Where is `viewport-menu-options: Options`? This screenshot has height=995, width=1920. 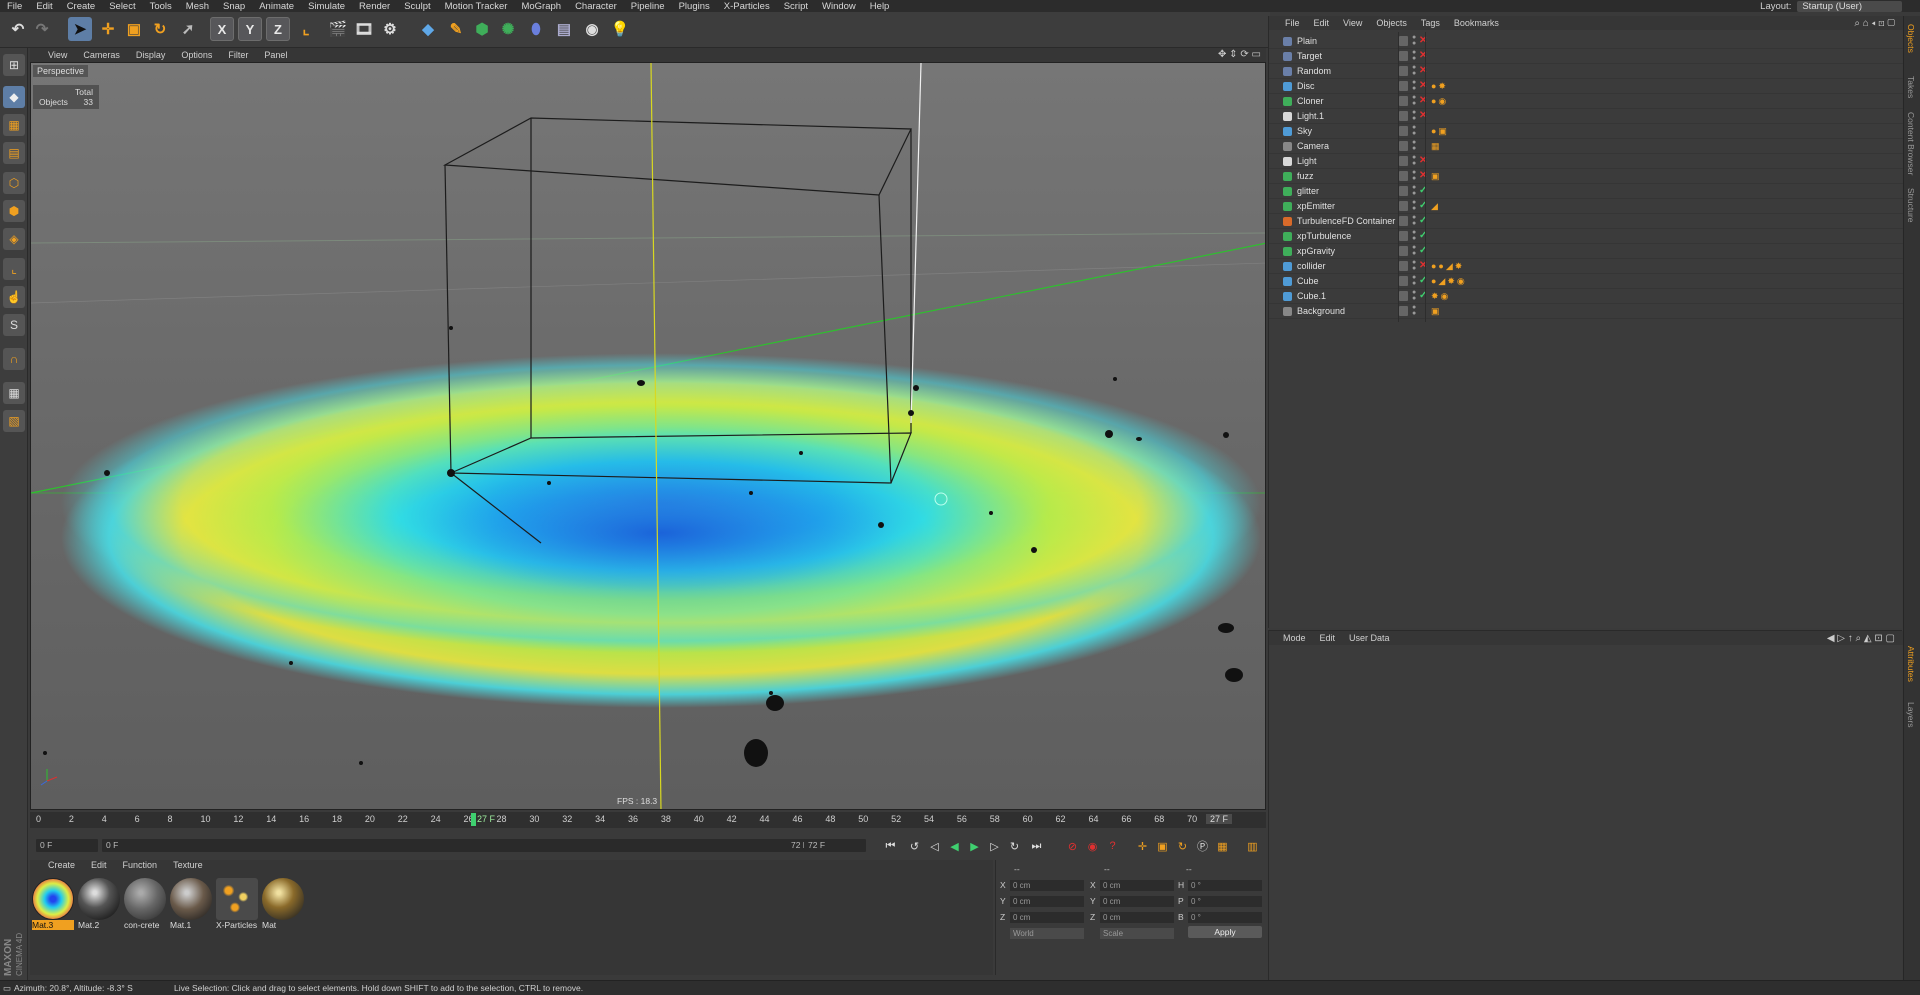
viewport-menu-options: Options is located at coordinates (196, 55).